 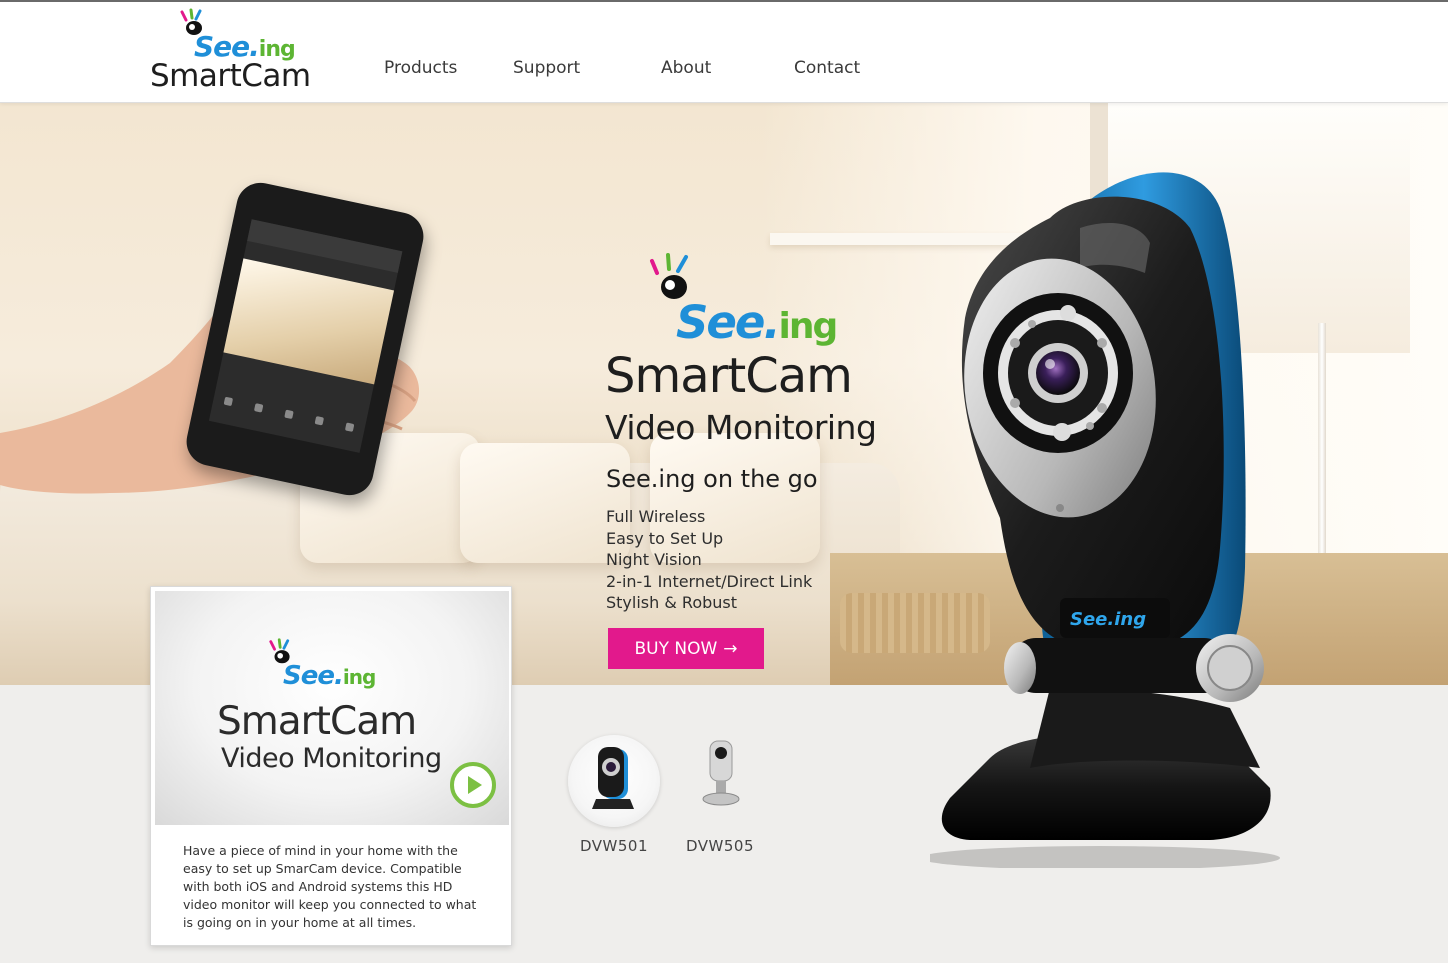 What do you see at coordinates (654, 560) in the screenshot?
I see `feature-item: Night Vision` at bounding box center [654, 560].